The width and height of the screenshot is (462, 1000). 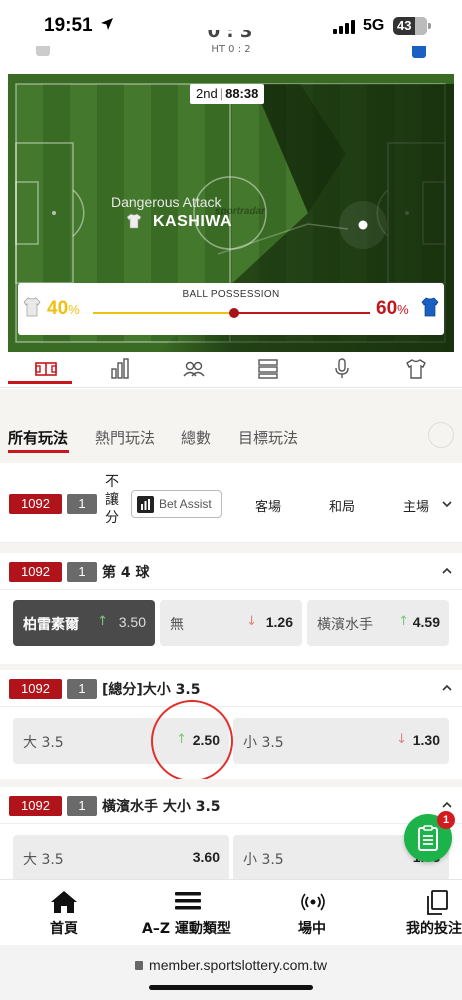 I want to click on home-possession-bar, so click(x=163, y=313).